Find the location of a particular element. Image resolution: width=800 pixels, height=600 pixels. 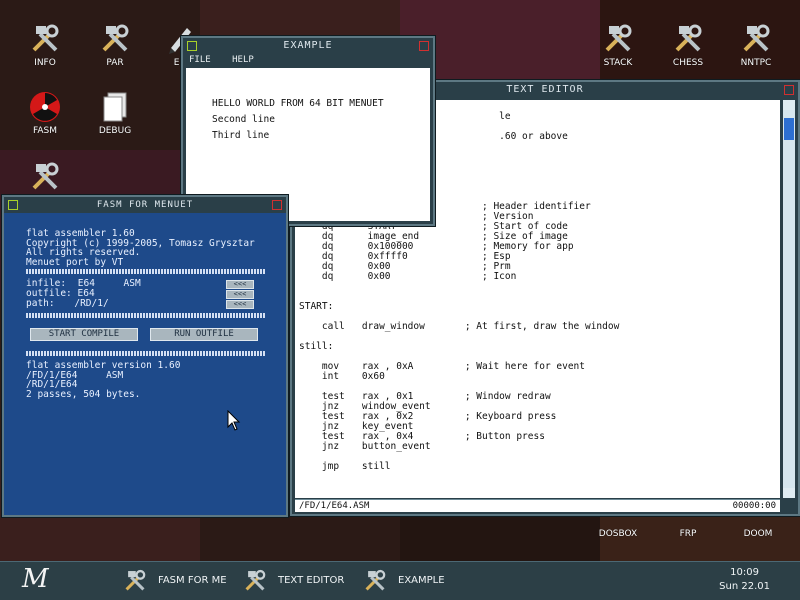

status-position: 00000:00 is located at coordinates (754, 506).